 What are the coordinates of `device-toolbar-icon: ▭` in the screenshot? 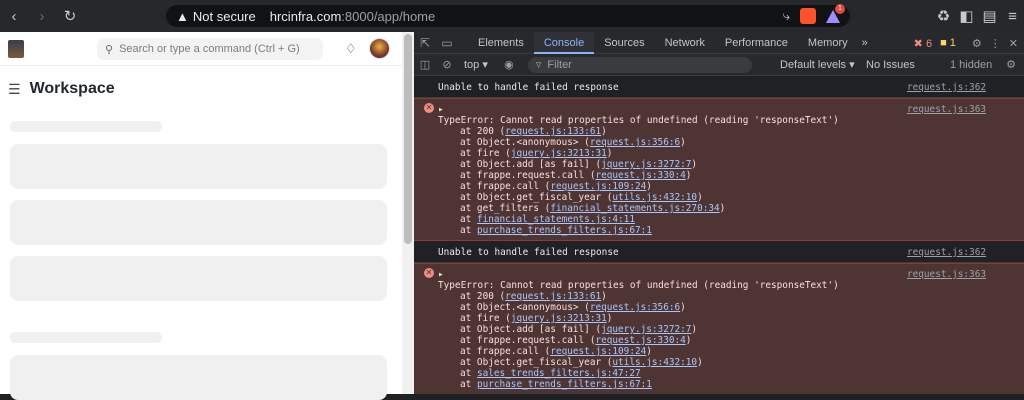 It's located at (447, 43).